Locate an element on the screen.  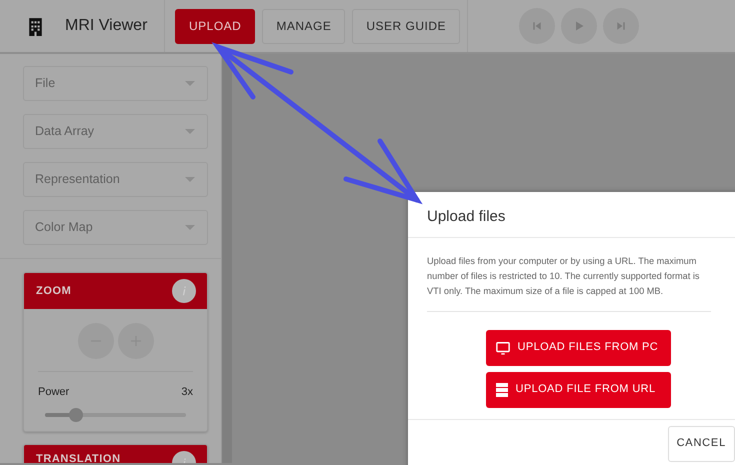
nav-button: UPLOAD is located at coordinates (215, 26).